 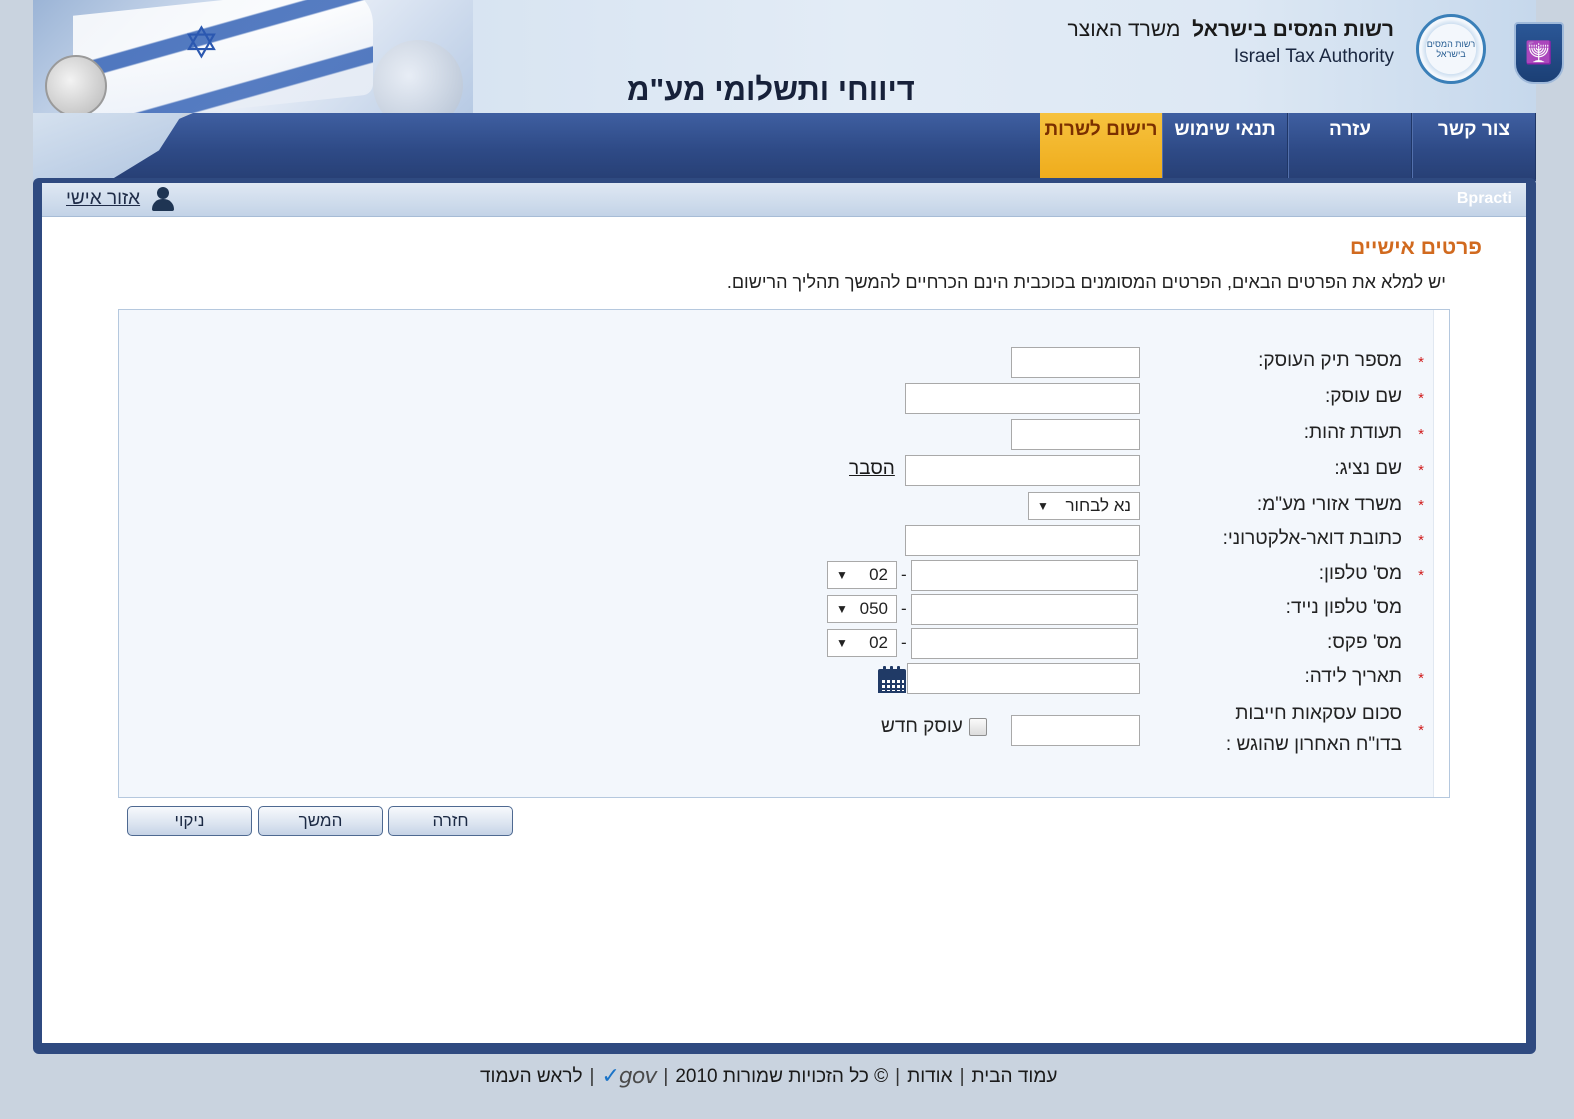 I want to click on mobile-prefix-value: 050, so click(x=873, y=608).